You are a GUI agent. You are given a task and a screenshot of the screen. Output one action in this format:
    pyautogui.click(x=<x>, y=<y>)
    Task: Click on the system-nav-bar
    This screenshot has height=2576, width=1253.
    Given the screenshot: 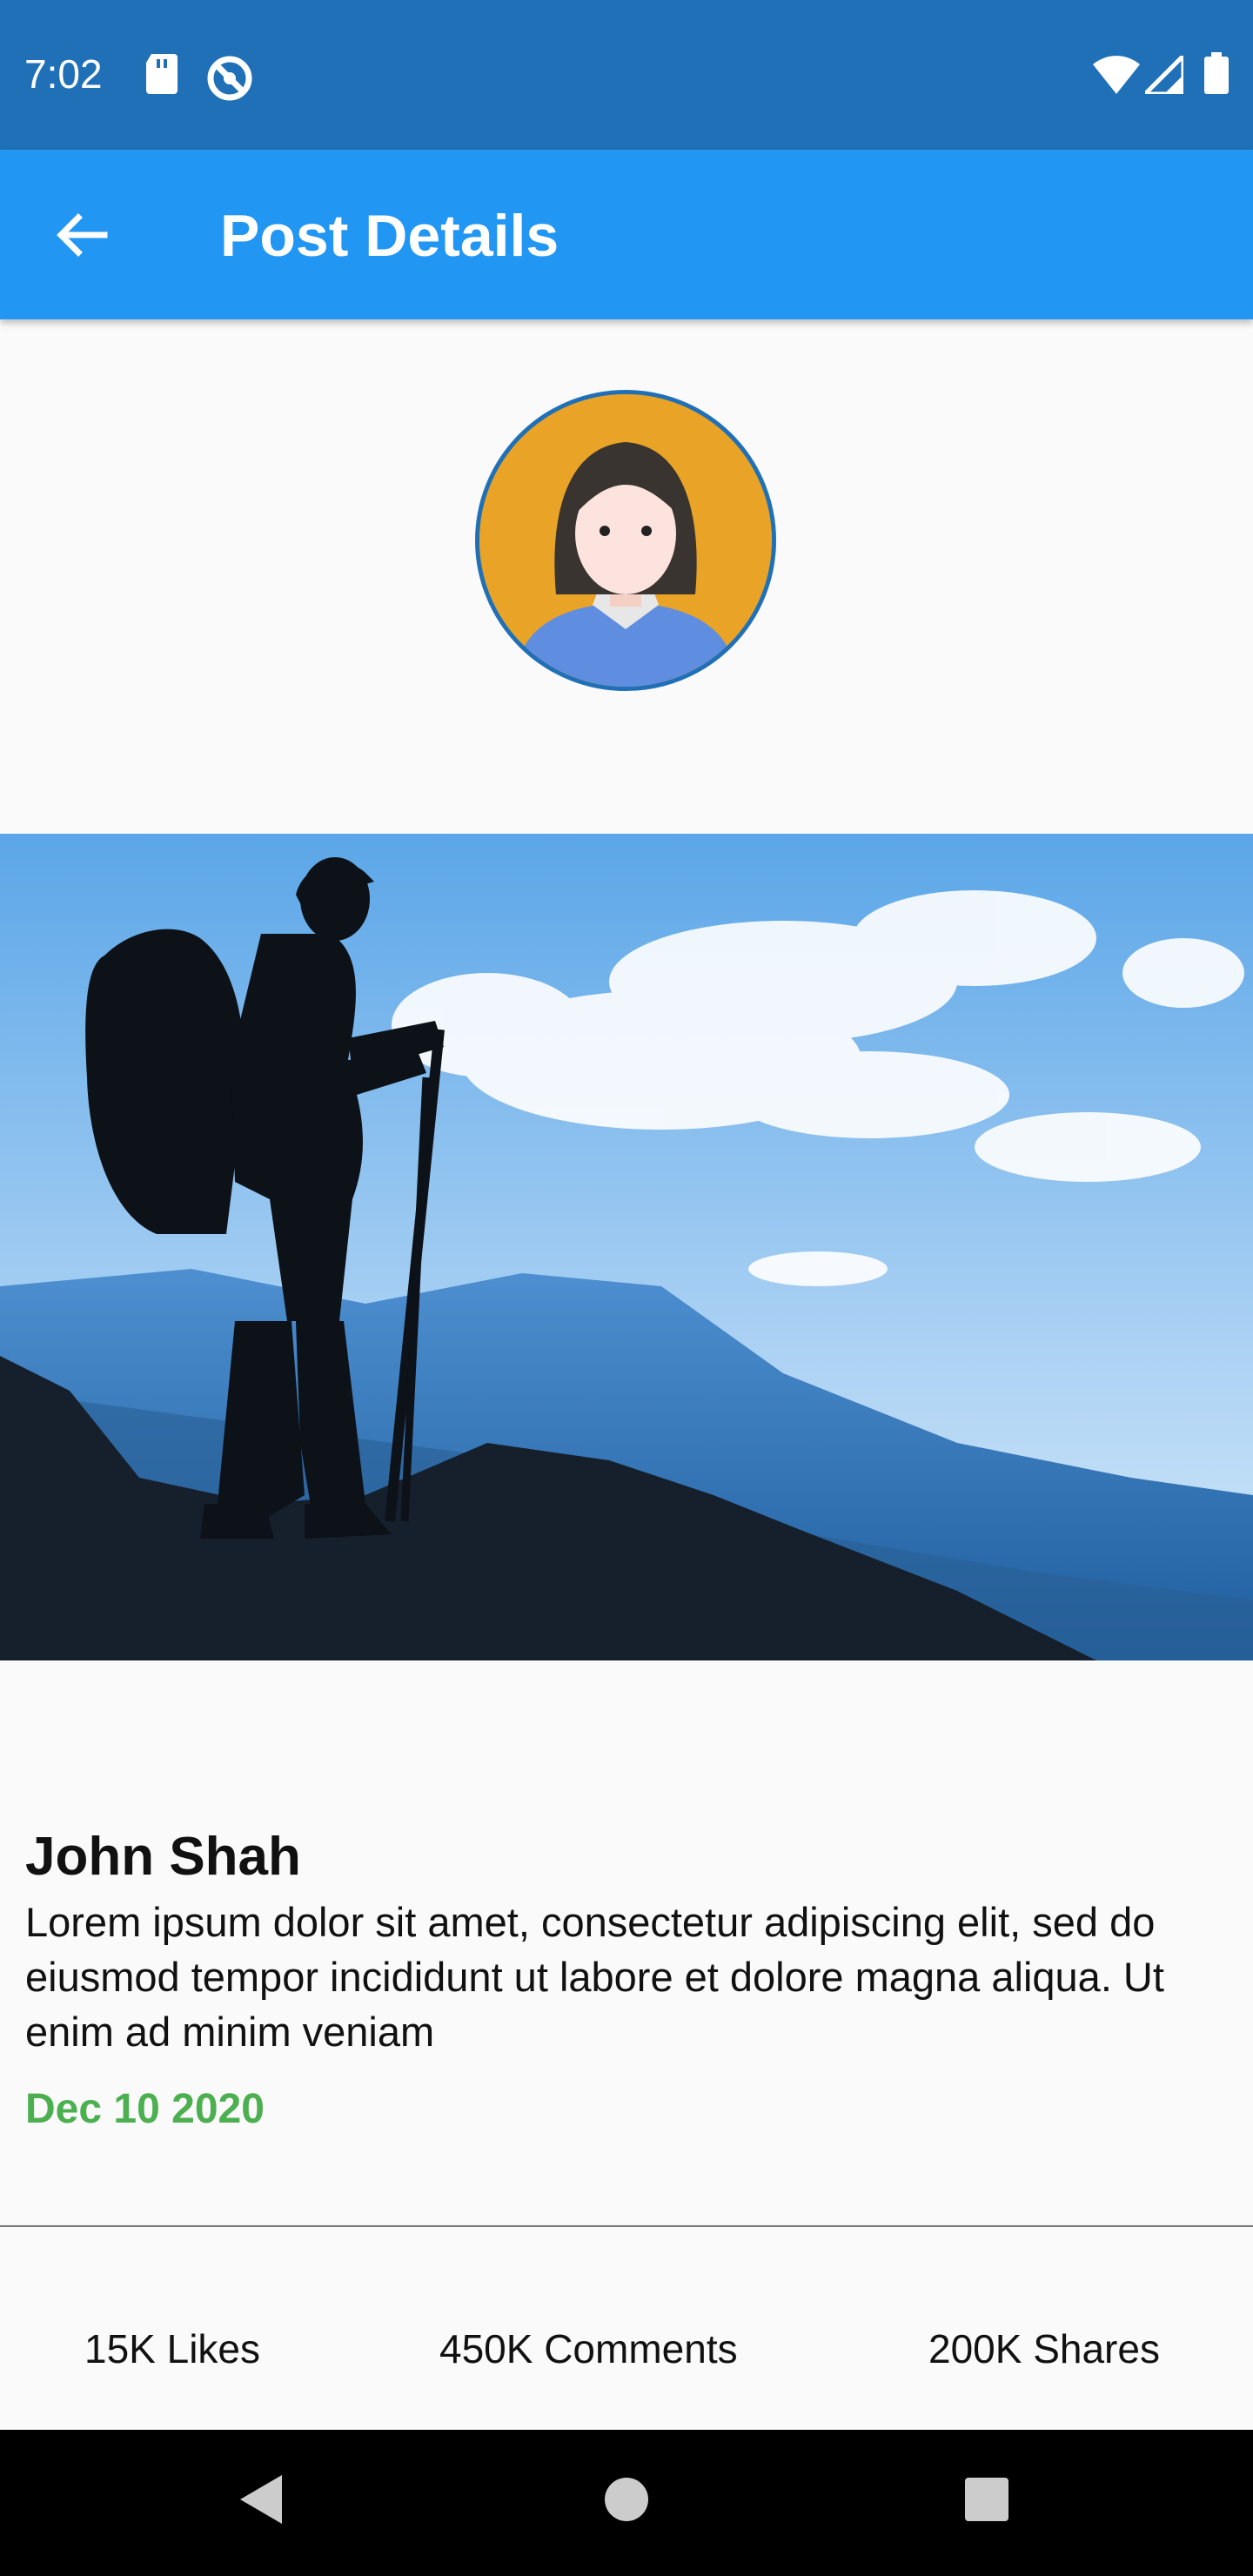 What is the action you would take?
    pyautogui.click(x=626, y=2503)
    